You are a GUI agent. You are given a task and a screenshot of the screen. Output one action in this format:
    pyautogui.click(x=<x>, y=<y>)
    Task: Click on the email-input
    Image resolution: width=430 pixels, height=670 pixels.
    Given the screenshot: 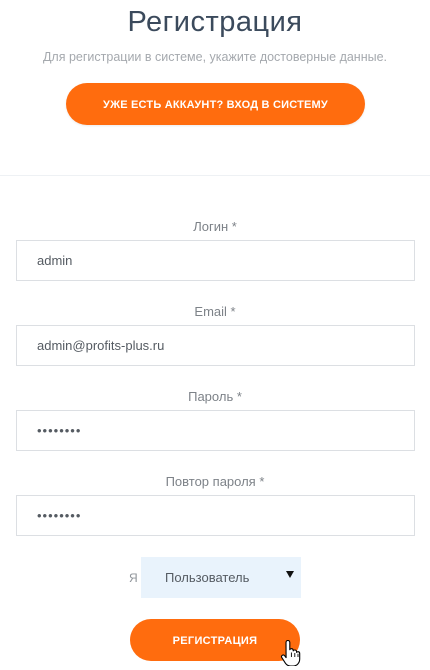 What is the action you would take?
    pyautogui.click(x=215, y=345)
    